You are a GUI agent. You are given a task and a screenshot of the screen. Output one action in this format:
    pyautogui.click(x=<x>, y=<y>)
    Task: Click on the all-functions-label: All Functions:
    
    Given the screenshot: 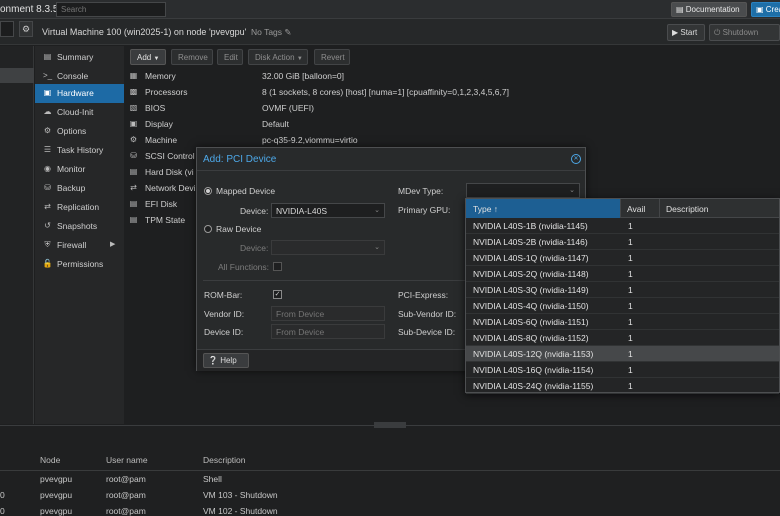 What is the action you would take?
    pyautogui.click(x=244, y=267)
    